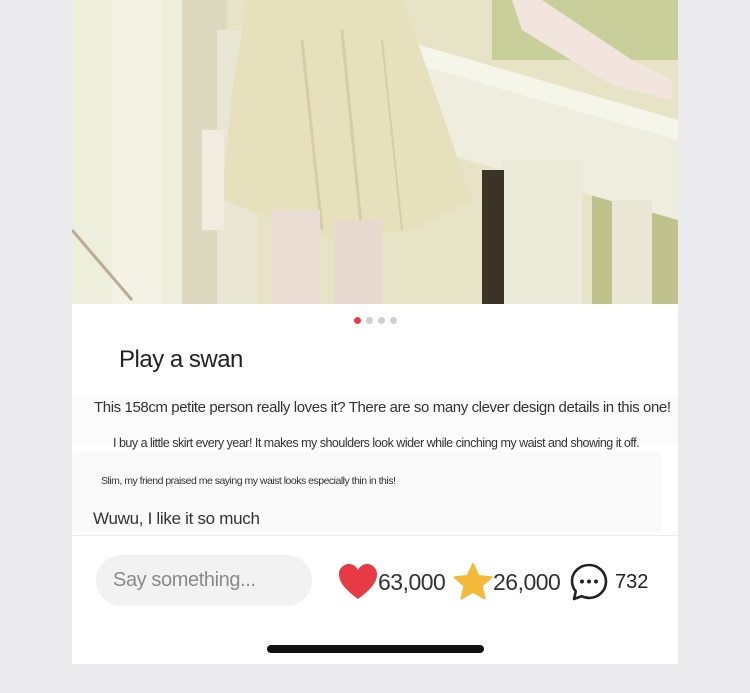 The image size is (750, 693). Describe the element at coordinates (375, 649) in the screenshot. I see `home-indicator` at that location.